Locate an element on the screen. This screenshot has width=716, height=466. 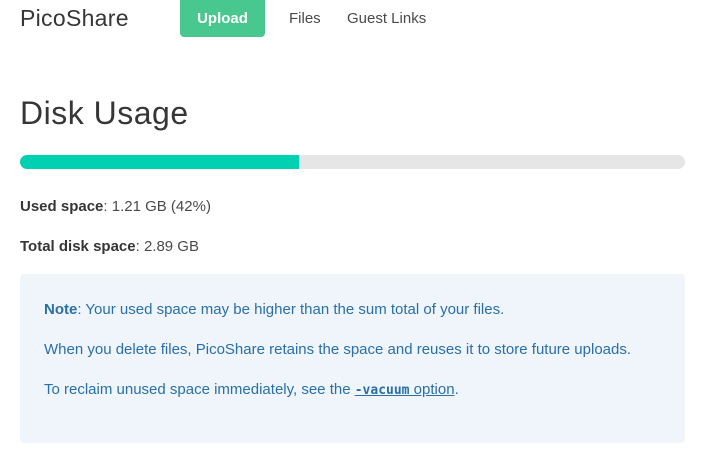
nav-files-link: Files is located at coordinates (305, 18).